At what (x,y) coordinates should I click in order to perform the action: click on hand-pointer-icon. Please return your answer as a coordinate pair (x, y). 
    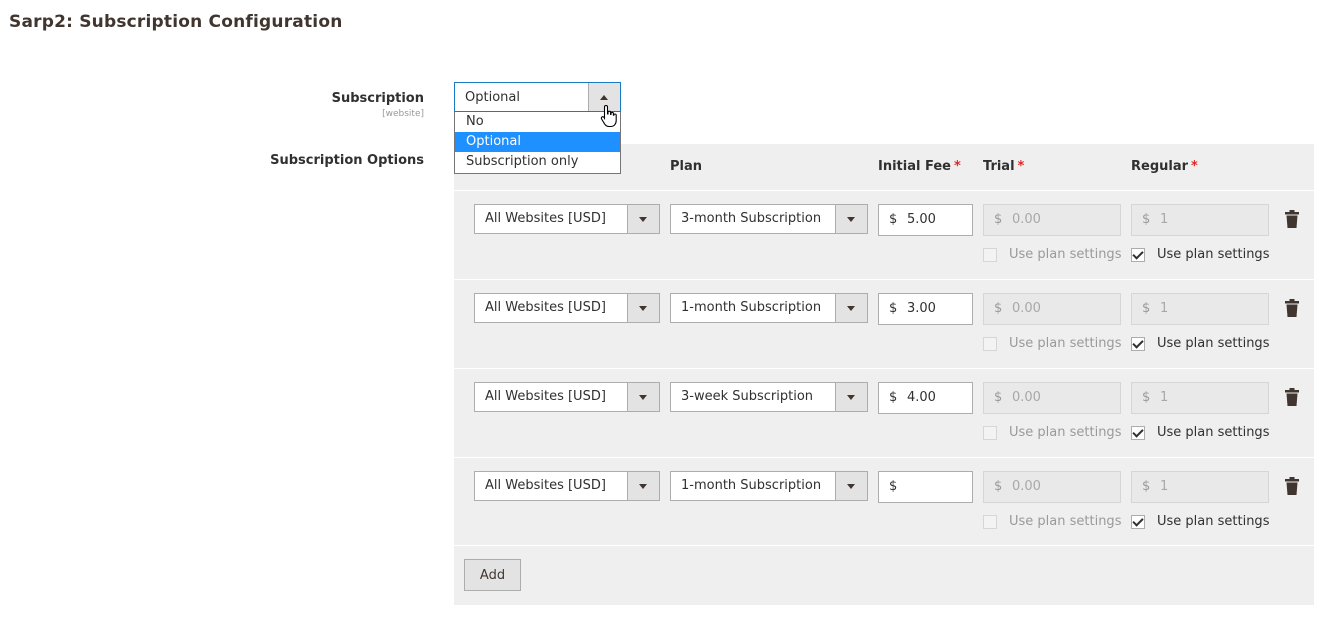
    Looking at the image, I should click on (608, 116).